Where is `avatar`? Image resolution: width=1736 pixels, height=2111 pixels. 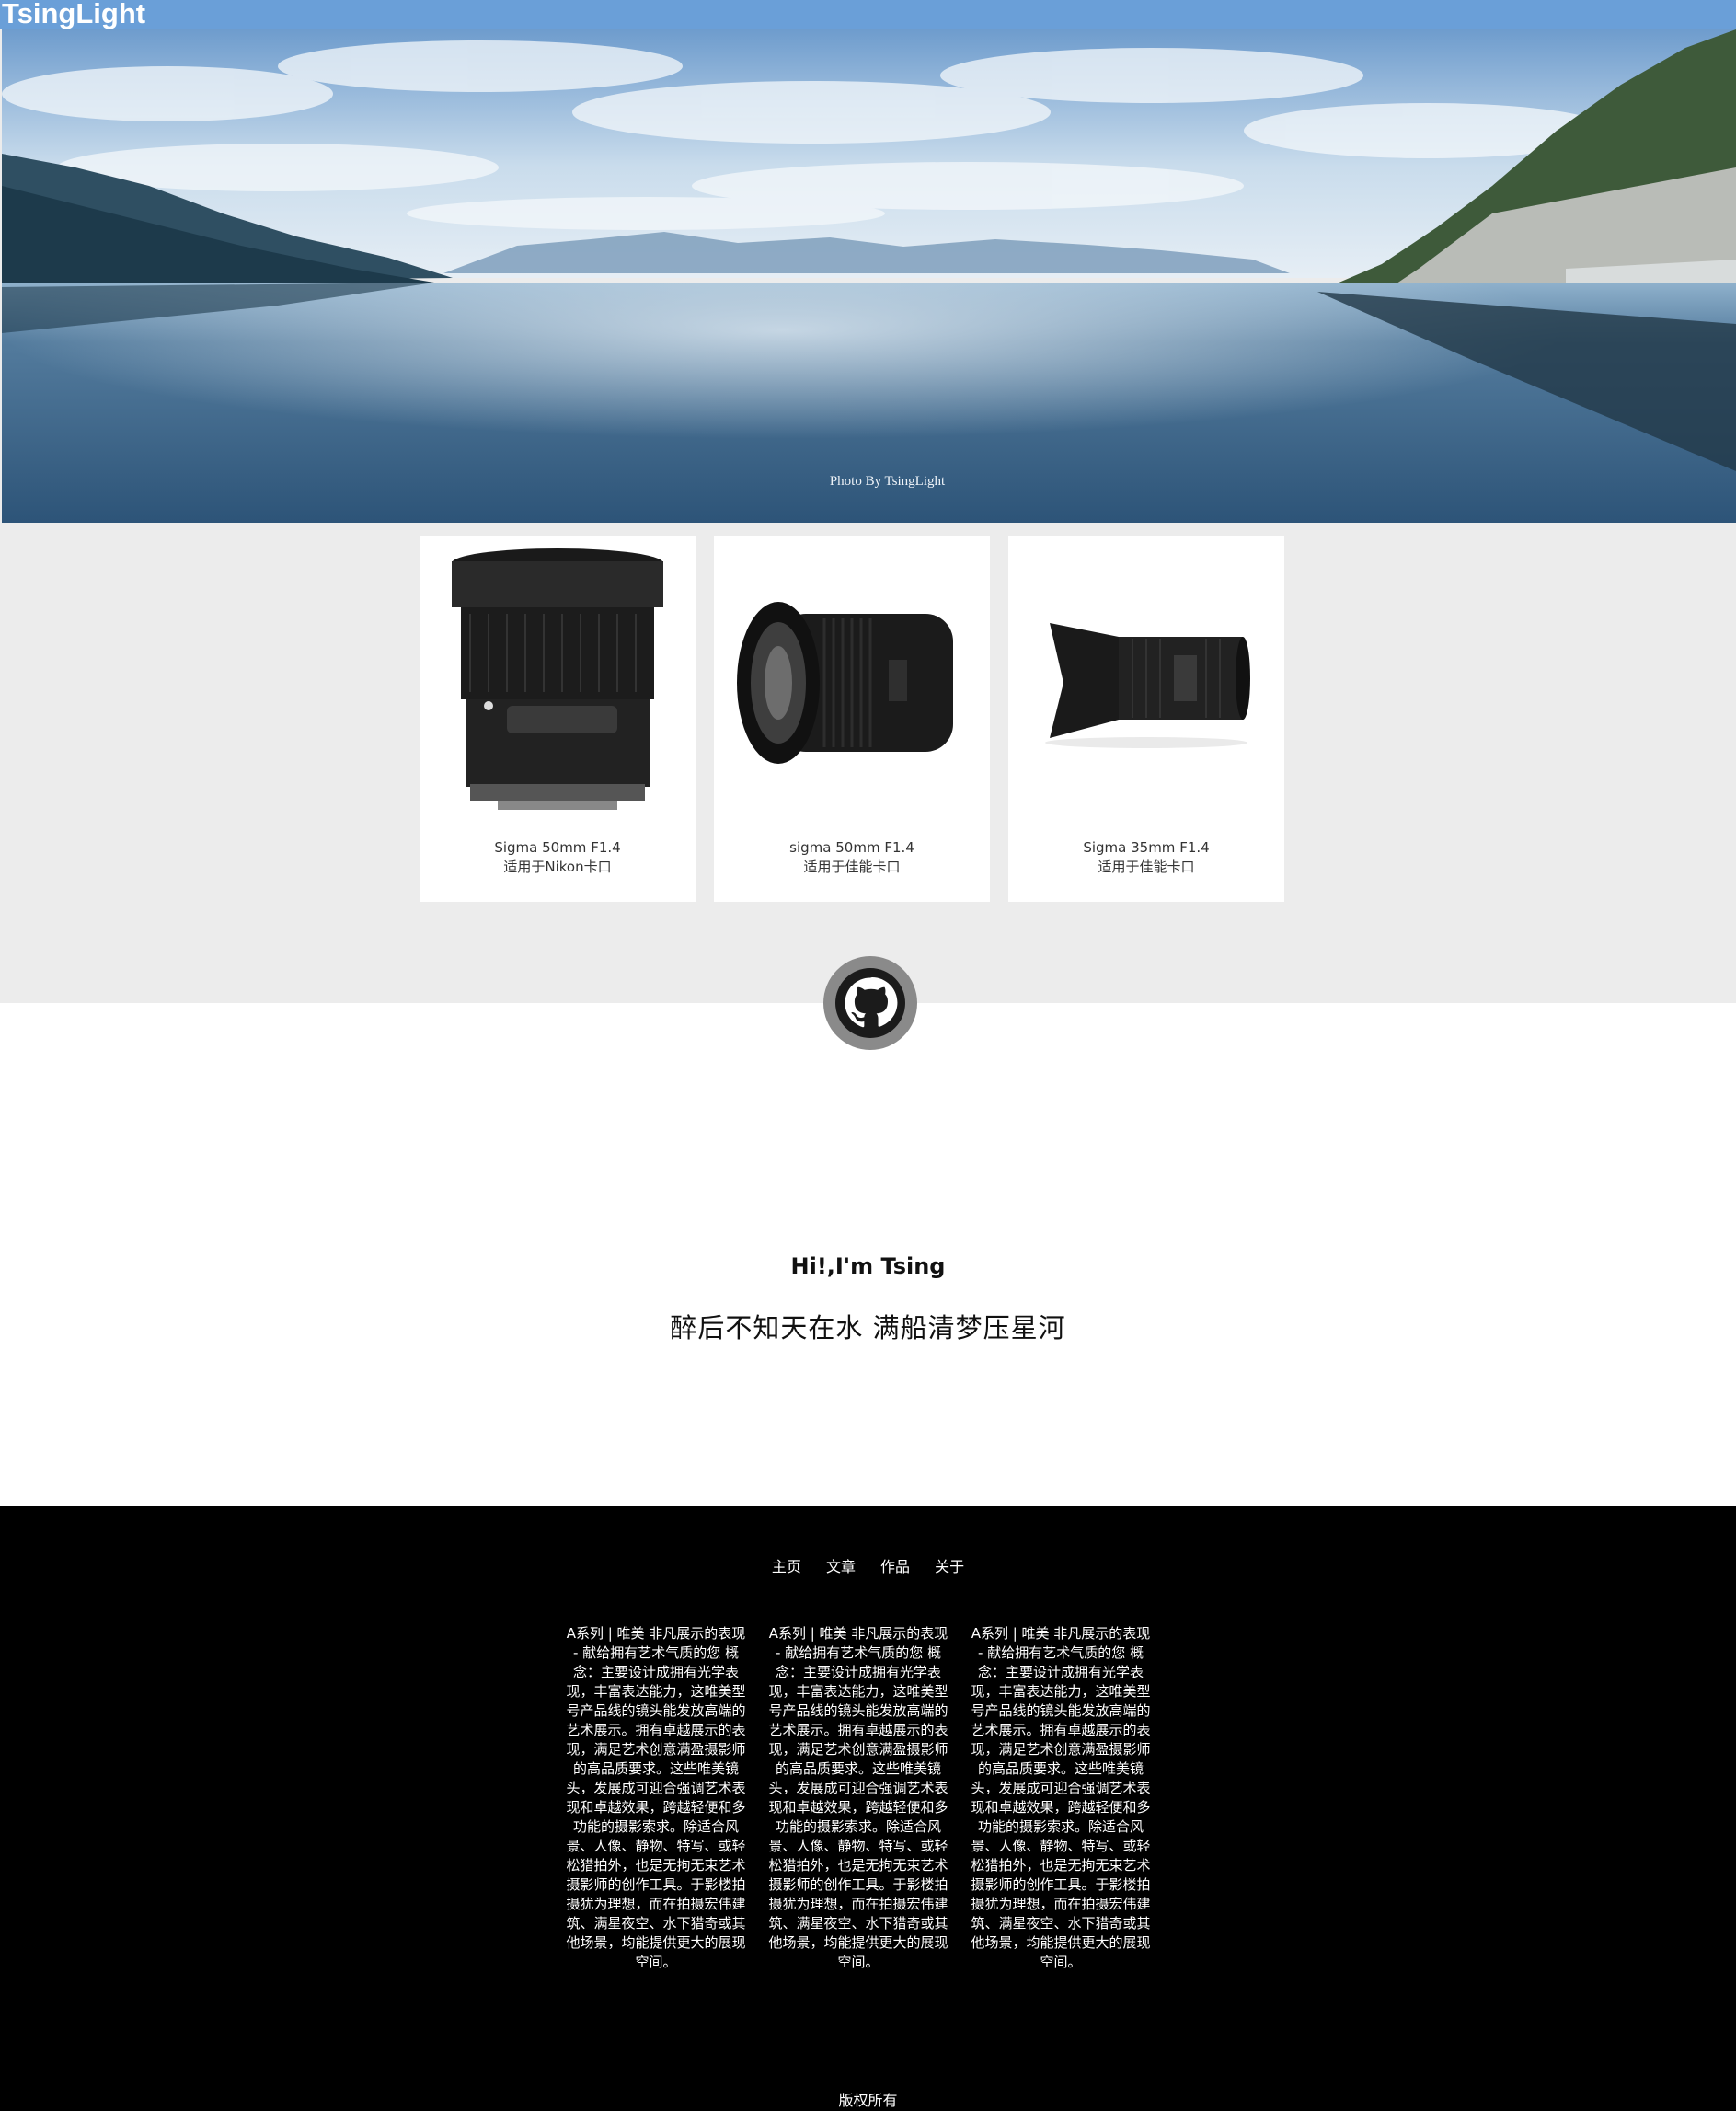
avatar is located at coordinates (870, 1003).